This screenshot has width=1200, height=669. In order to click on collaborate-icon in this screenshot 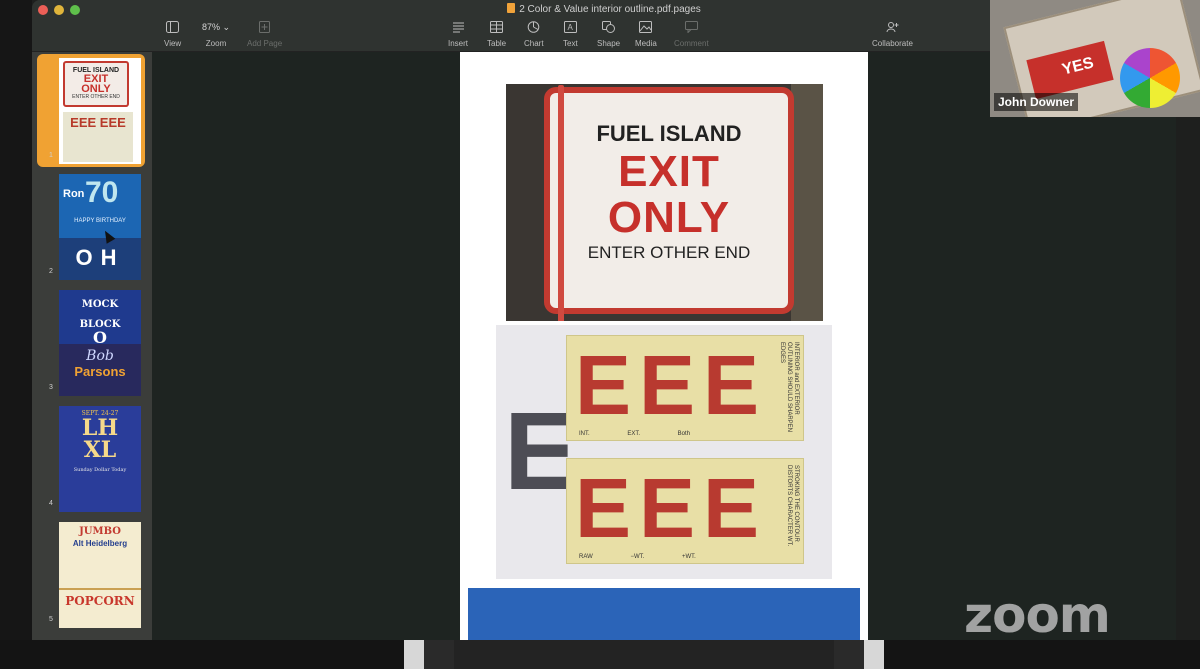, I will do `click(892, 27)`.